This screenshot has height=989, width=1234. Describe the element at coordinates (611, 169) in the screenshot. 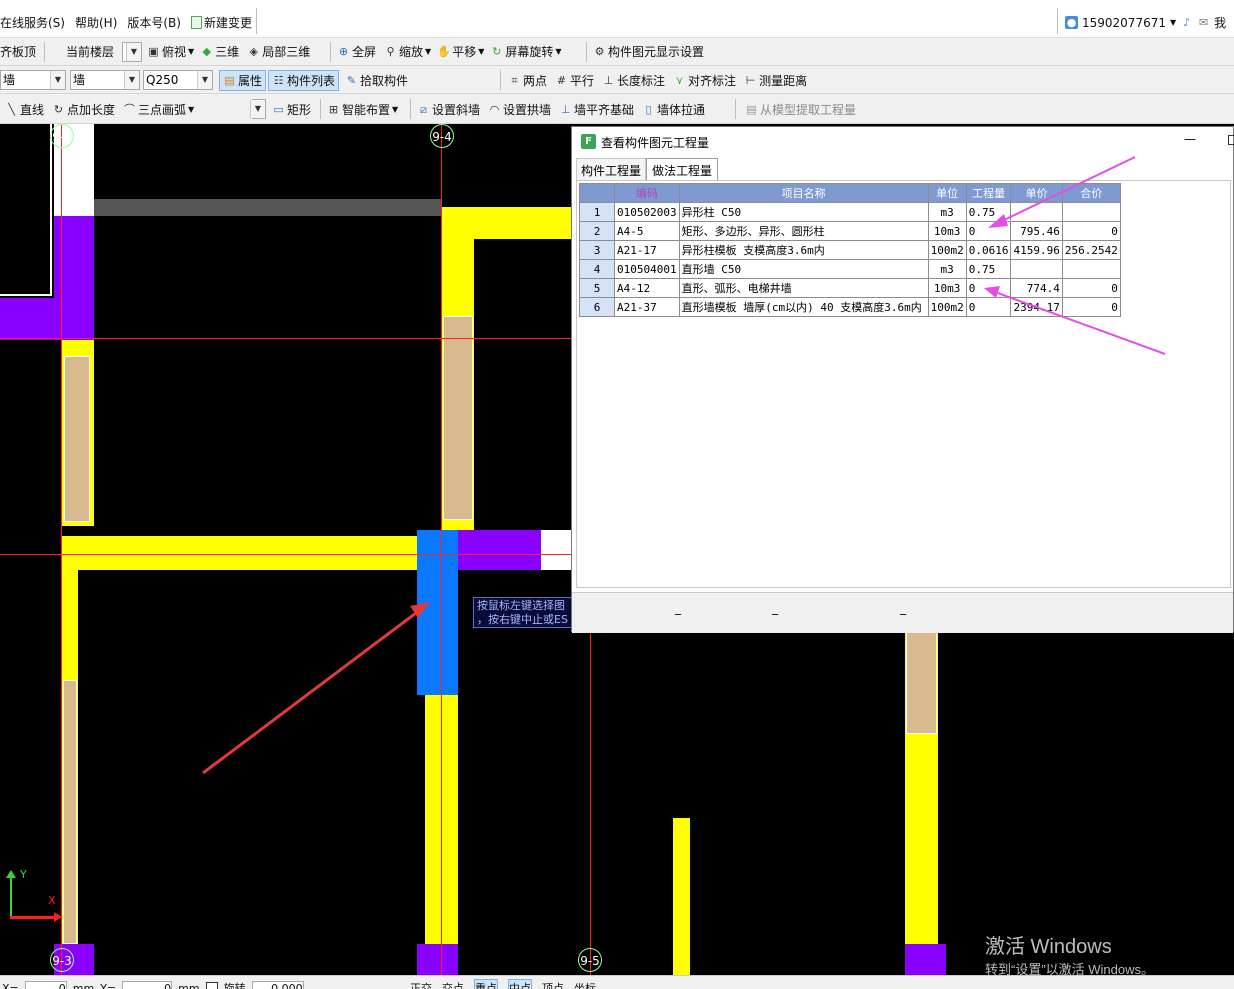

I see `tab-component-quantity: 构件工程量` at that location.